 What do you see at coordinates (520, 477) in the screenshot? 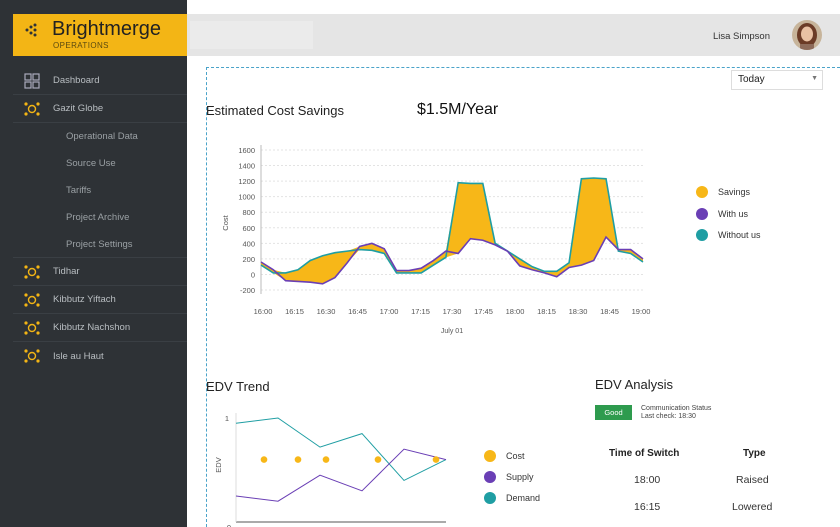
I see `legend-label: Supply` at bounding box center [520, 477].